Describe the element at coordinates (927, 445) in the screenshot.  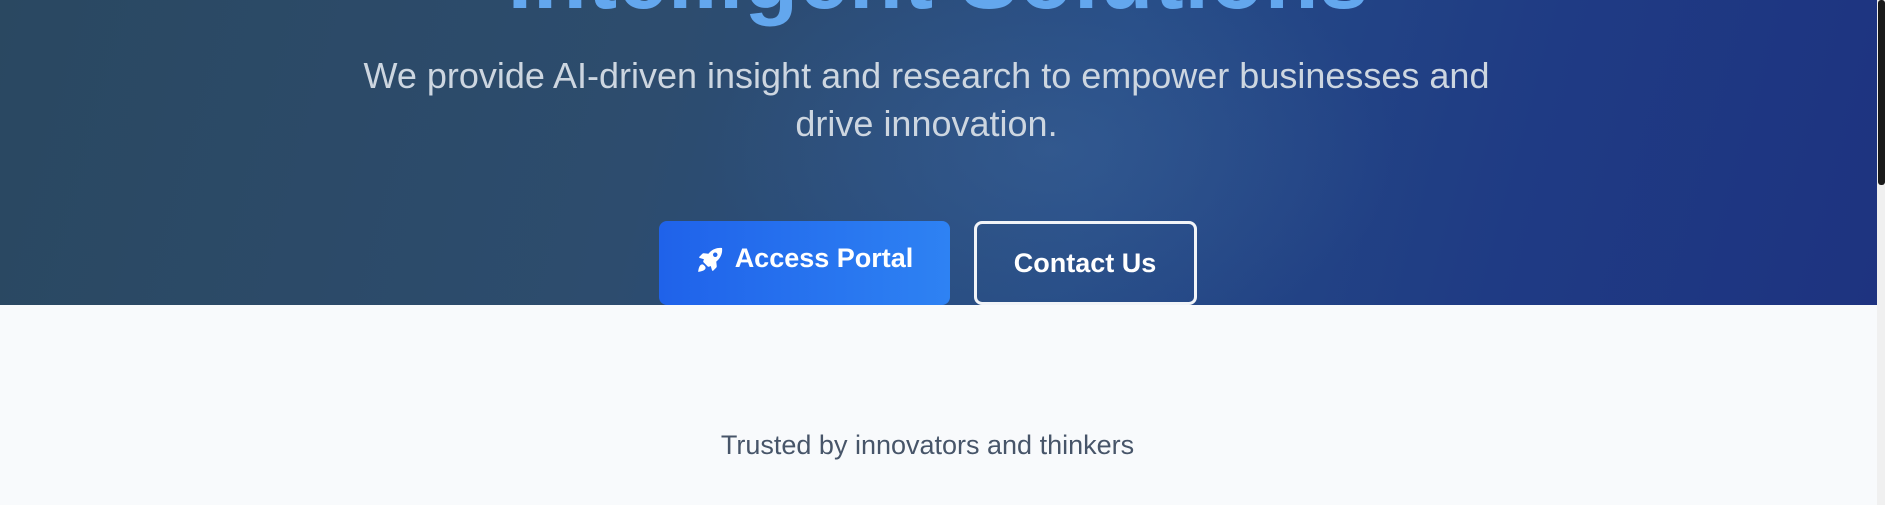
I see `trusted-by-text: Trusted by innovators and thinkers` at that location.